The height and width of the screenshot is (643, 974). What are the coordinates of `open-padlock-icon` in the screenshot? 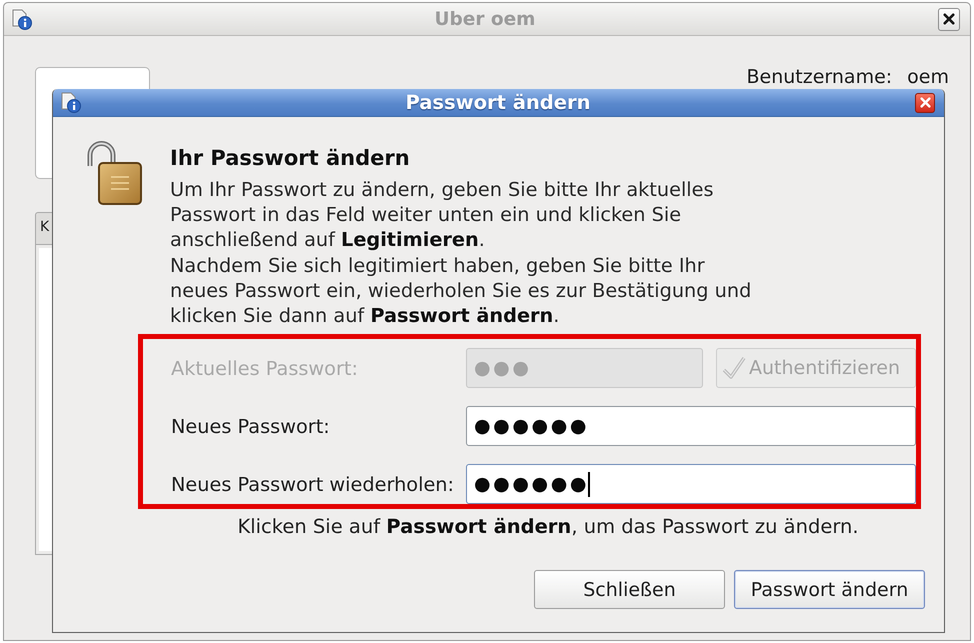 It's located at (114, 173).